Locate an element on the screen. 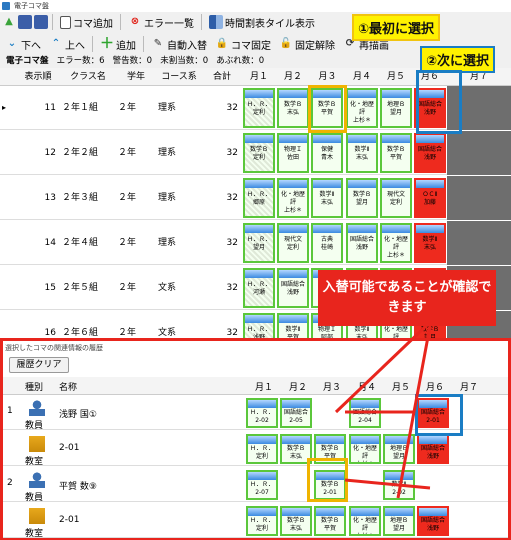  annotation-arrows is located at coordinates (383, 411).